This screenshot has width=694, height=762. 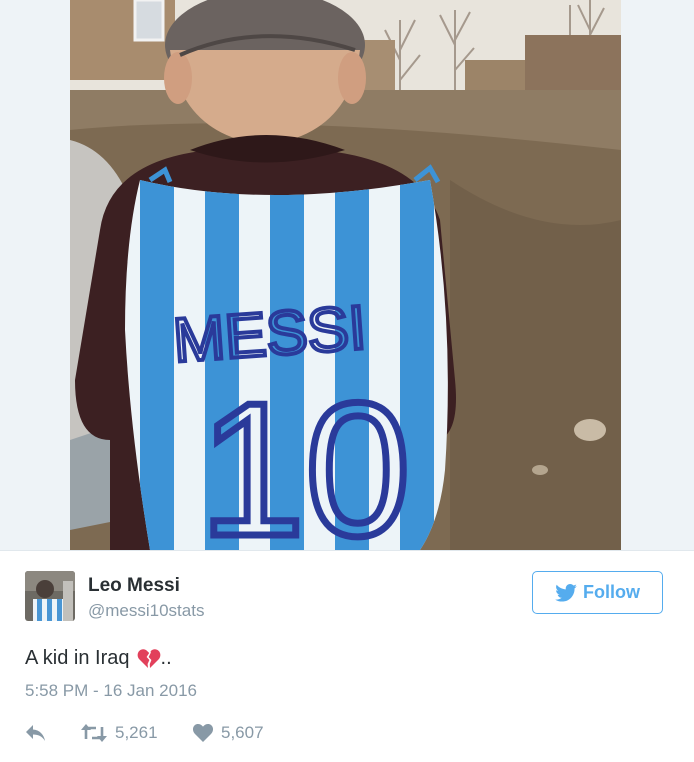 I want to click on avatar, so click(x=50, y=596).